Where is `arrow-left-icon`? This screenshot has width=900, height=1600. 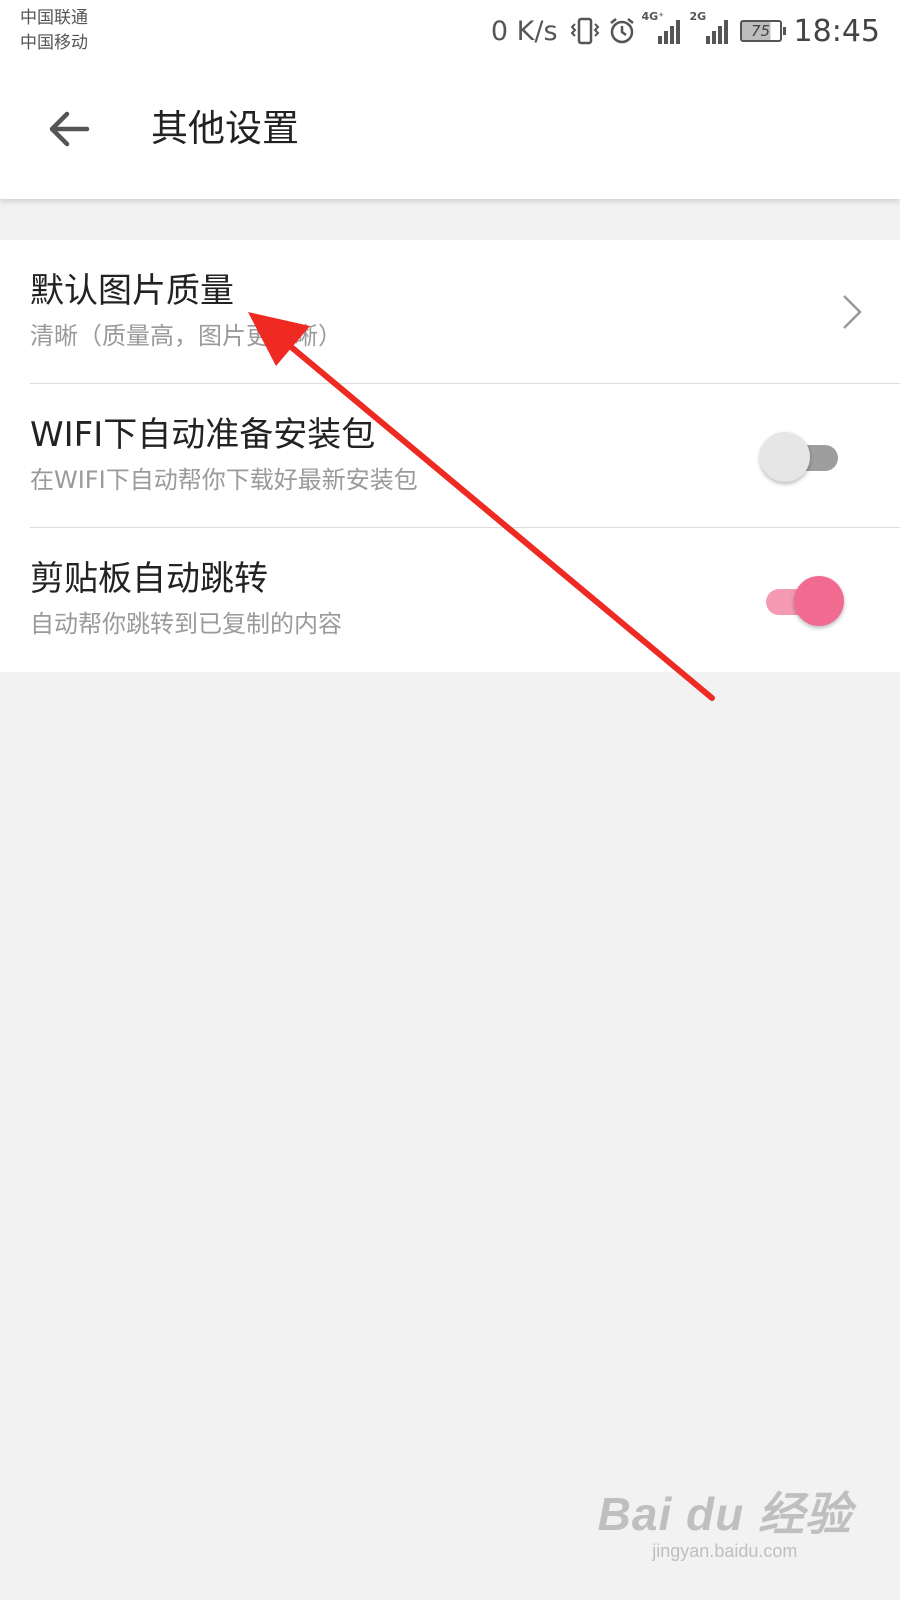
arrow-left-icon is located at coordinates (69, 129).